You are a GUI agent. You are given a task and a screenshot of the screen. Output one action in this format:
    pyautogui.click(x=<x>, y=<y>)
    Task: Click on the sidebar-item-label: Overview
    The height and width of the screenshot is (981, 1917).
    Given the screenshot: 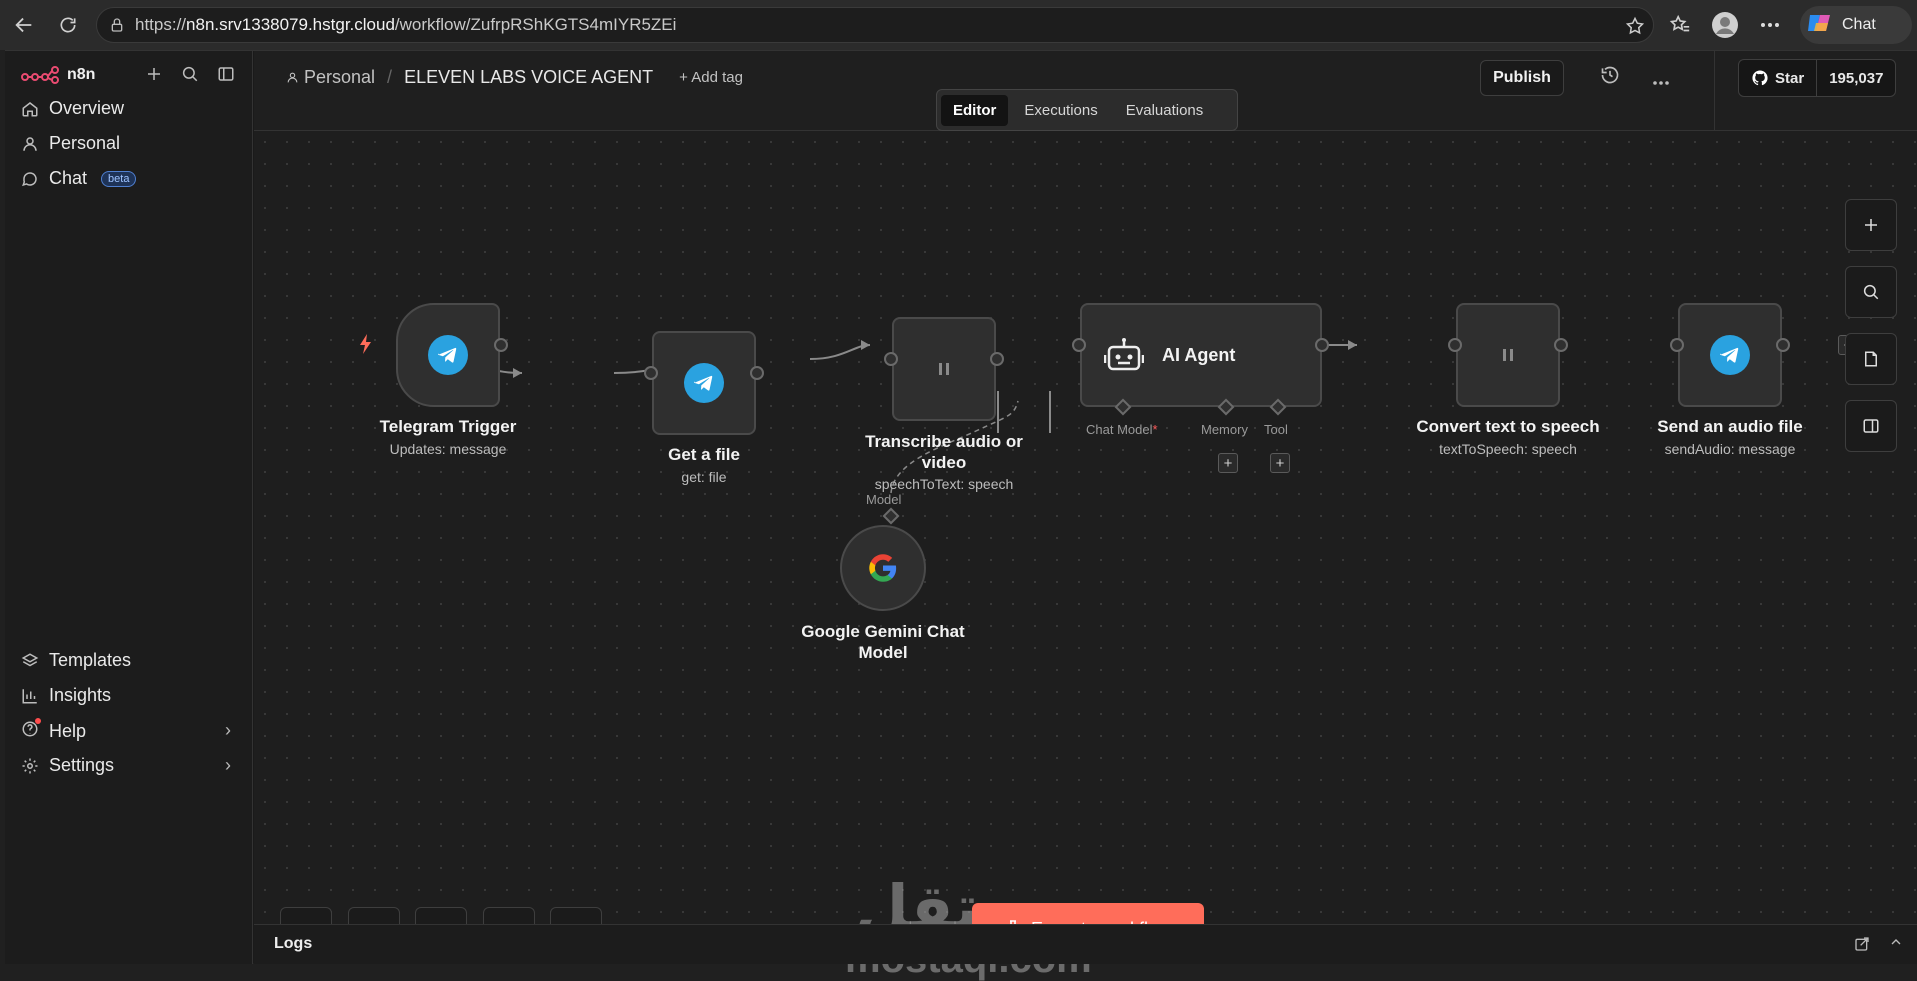 What is the action you would take?
    pyautogui.click(x=87, y=108)
    